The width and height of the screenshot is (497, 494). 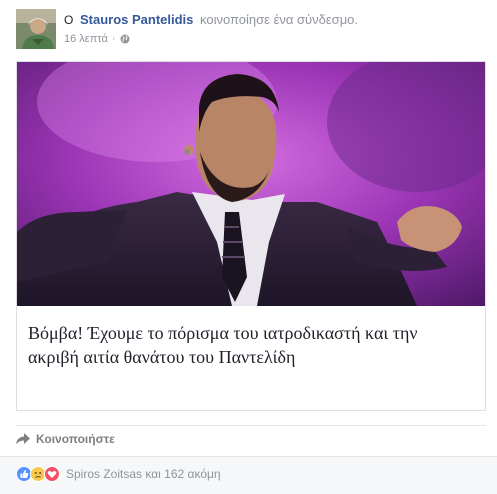 I want to click on reaction-summary-text: Spiros Zoitsas και 162 ακόμη, so click(x=143, y=474).